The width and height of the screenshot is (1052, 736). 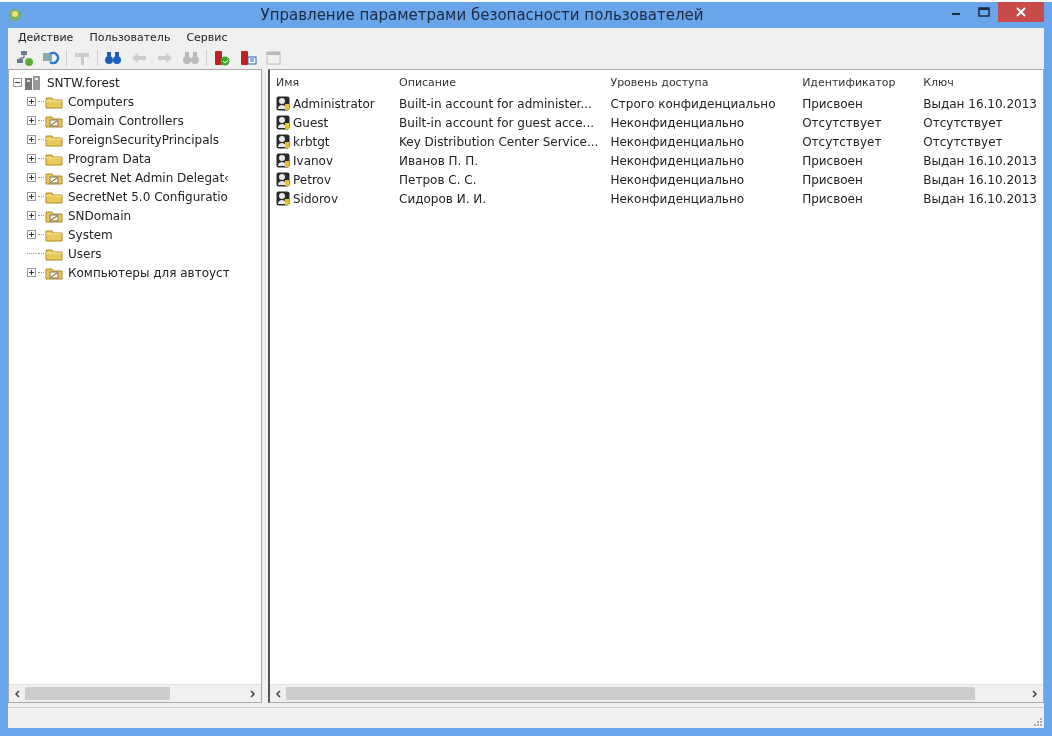 I want to click on close-button, so click(x=1021, y=12).